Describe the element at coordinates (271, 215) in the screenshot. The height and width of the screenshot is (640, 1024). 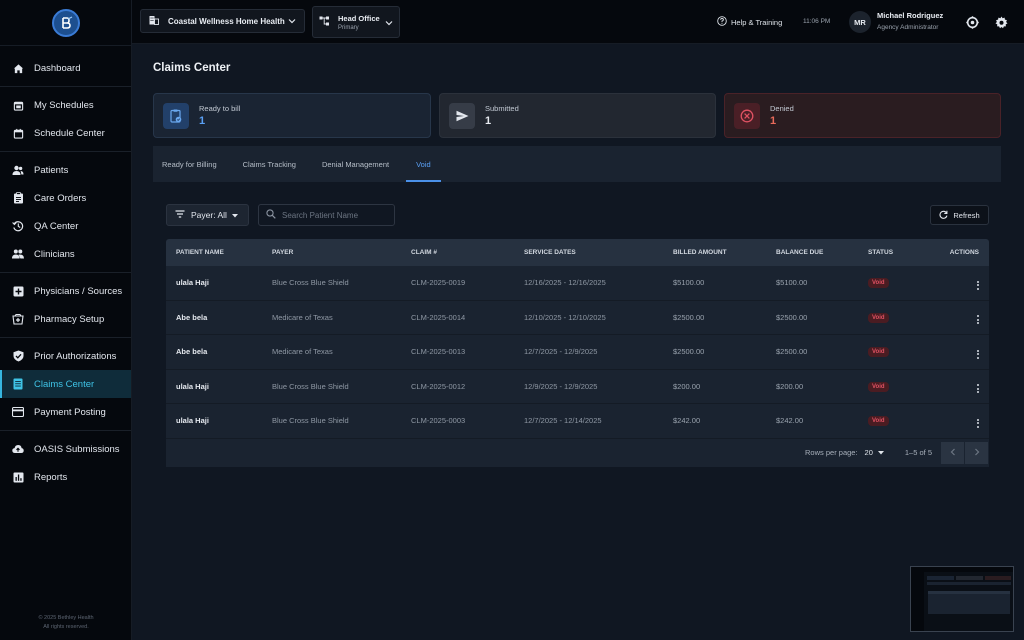
I see `search-icon` at that location.